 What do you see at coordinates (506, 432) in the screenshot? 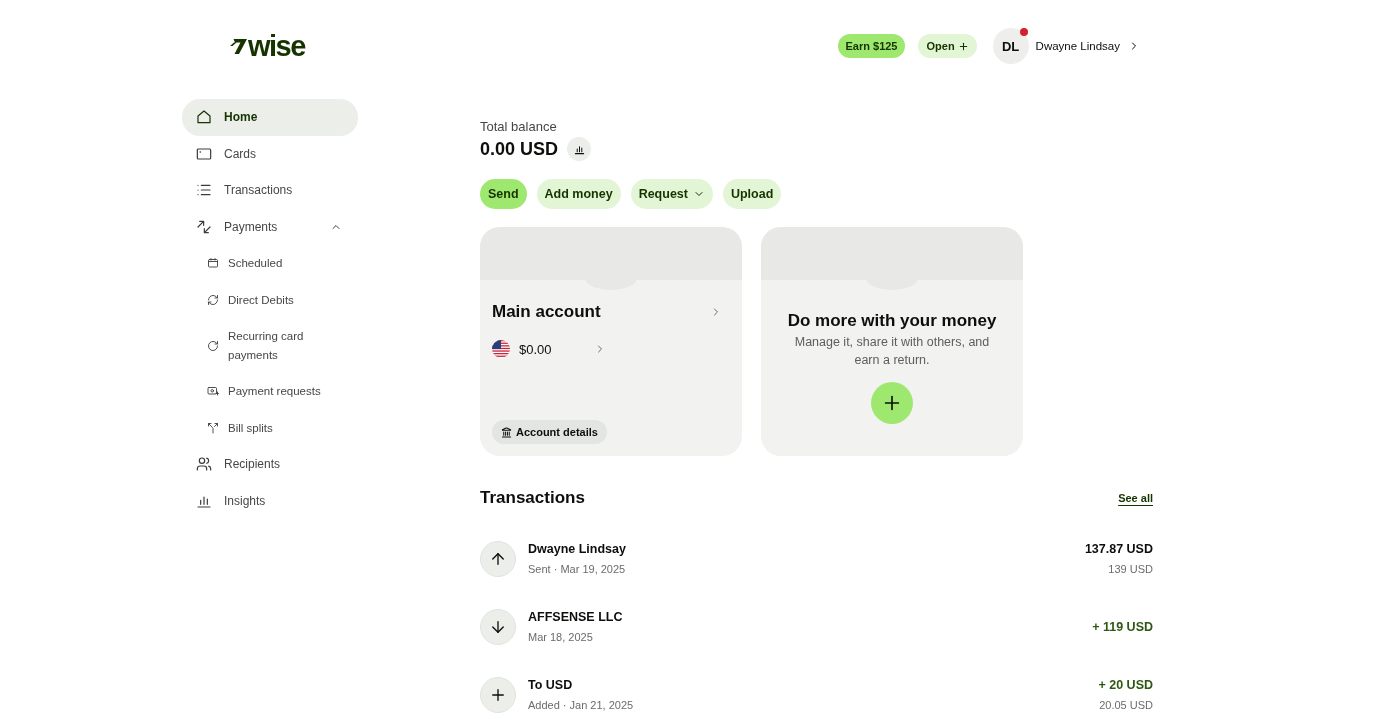
I see `bank-icon` at bounding box center [506, 432].